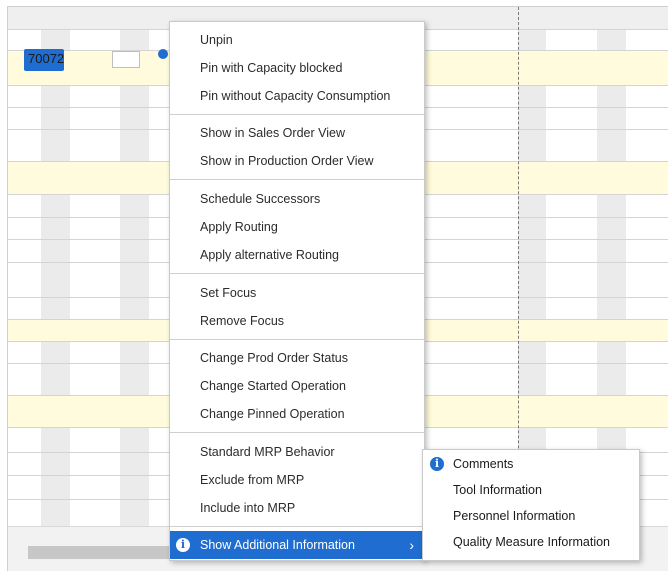 The height and width of the screenshot is (571, 668). What do you see at coordinates (531, 464) in the screenshot?
I see `submenu-item-comments: i Comments` at bounding box center [531, 464].